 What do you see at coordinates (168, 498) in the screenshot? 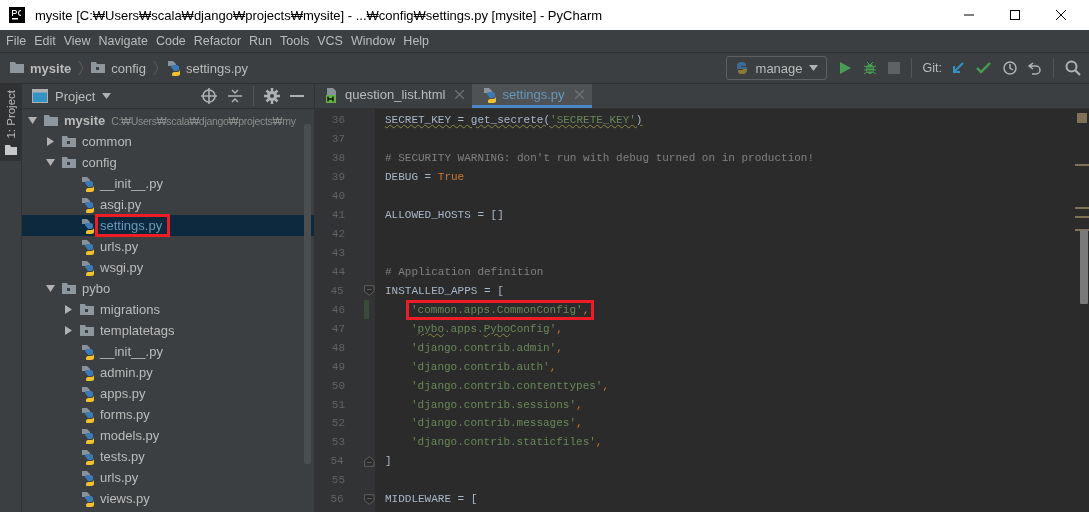
I see `tree-item: views.py` at bounding box center [168, 498].